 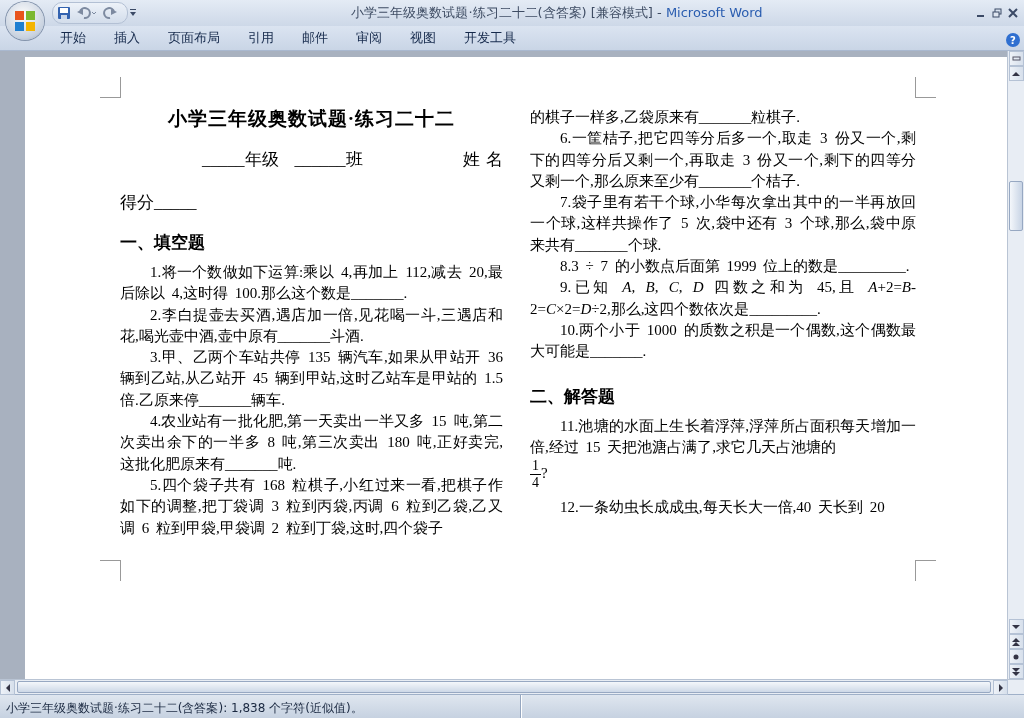 I want to click on dot-icon, so click(x=1016, y=656).